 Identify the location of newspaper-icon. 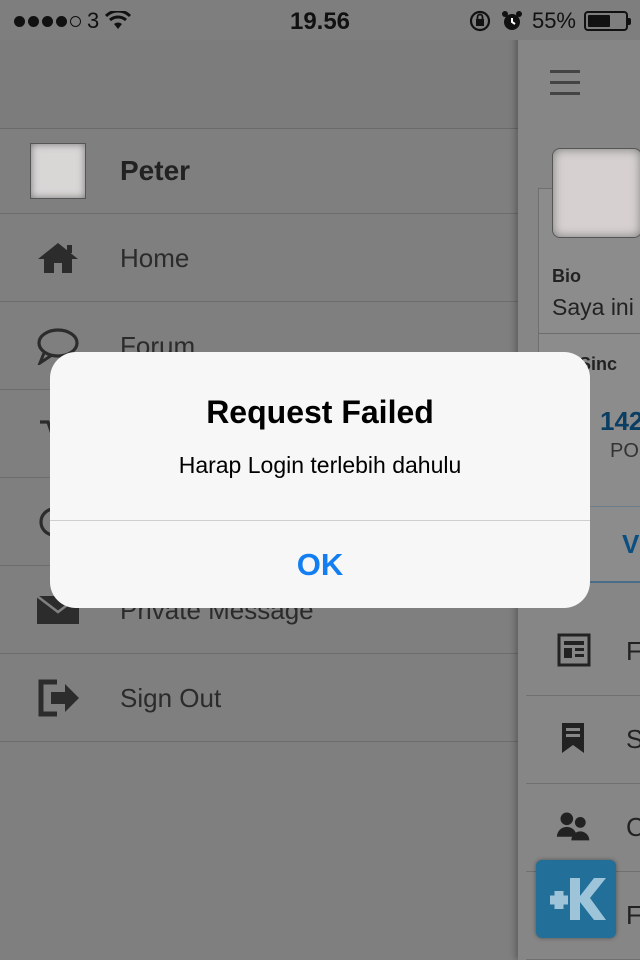
(574, 650).